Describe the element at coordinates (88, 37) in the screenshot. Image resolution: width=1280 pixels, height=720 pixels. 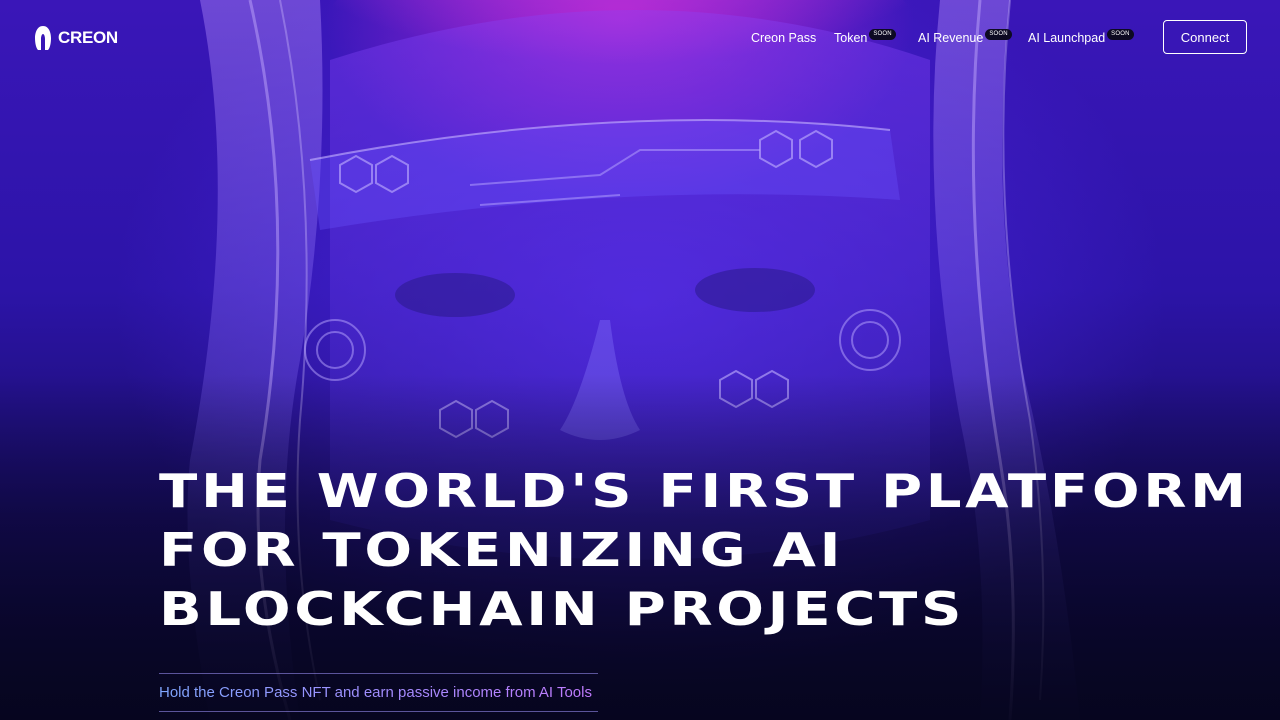
I see `brand-name: CREON` at that location.